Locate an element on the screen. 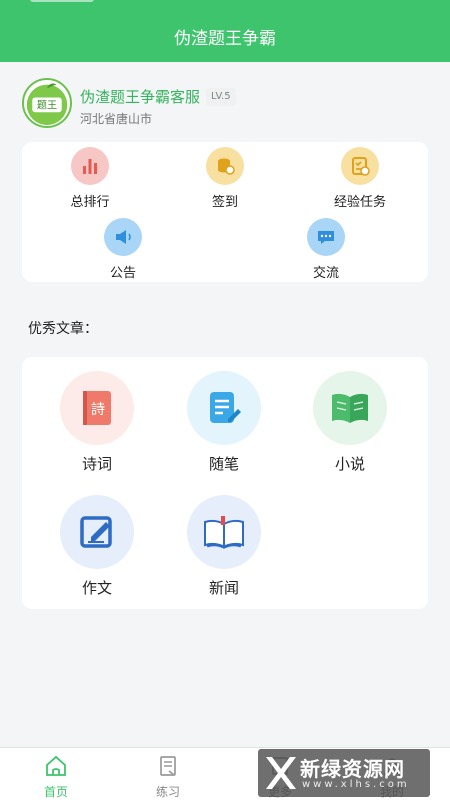 The image size is (450, 800). menu-label: 交流 is located at coordinates (325, 273).